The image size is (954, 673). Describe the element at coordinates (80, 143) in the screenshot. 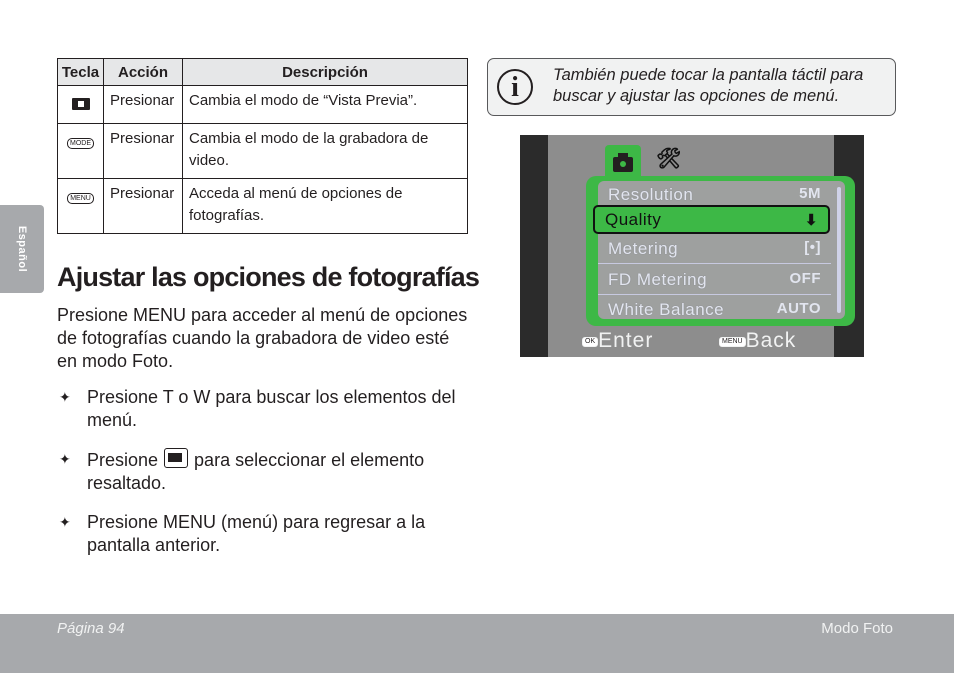

I see `mode-button-icon: MODE` at that location.